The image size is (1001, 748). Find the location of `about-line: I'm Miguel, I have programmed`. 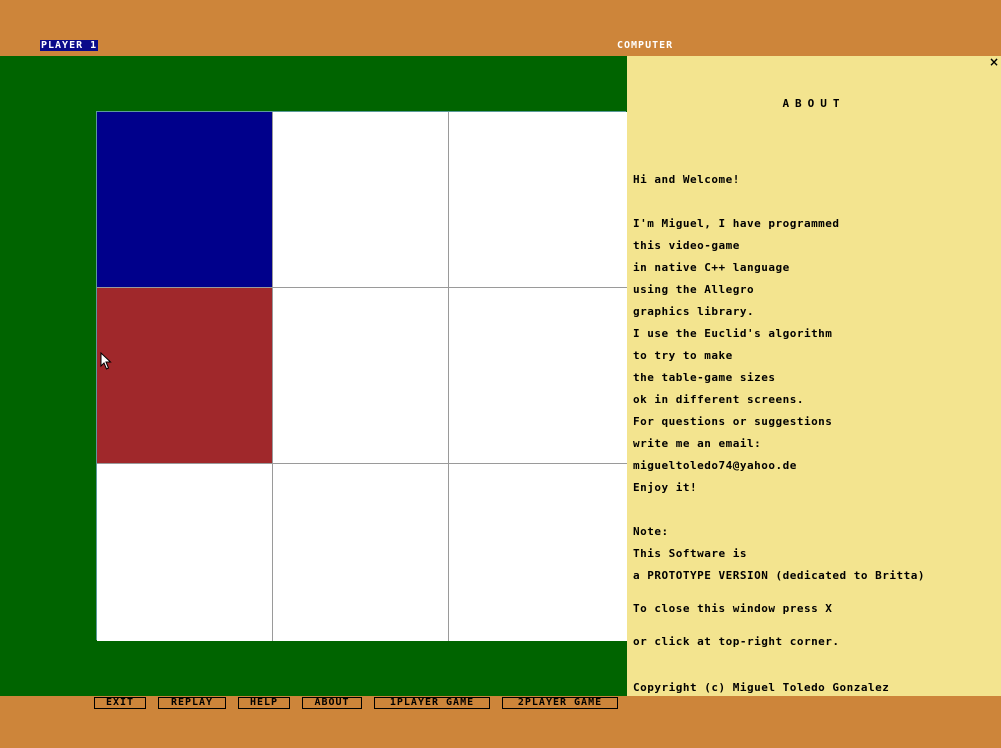

about-line: I'm Miguel, I have programmed is located at coordinates (736, 223).